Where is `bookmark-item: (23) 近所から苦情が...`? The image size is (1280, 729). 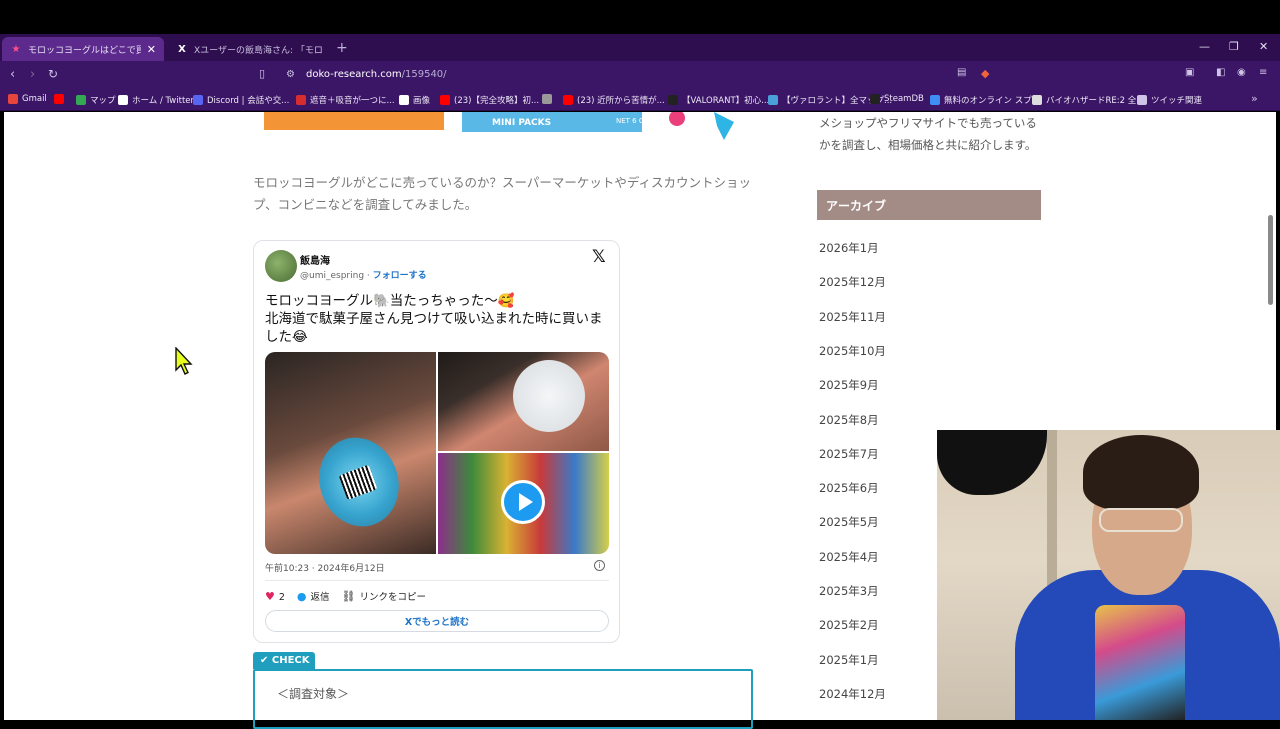 bookmark-item: (23) 近所から苦情が... is located at coordinates (614, 100).